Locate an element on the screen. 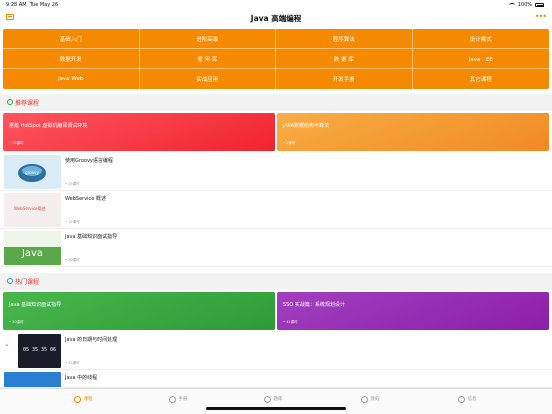  tab-bar: 课程 手册 题库 我的 信息 is located at coordinates (276, 401).